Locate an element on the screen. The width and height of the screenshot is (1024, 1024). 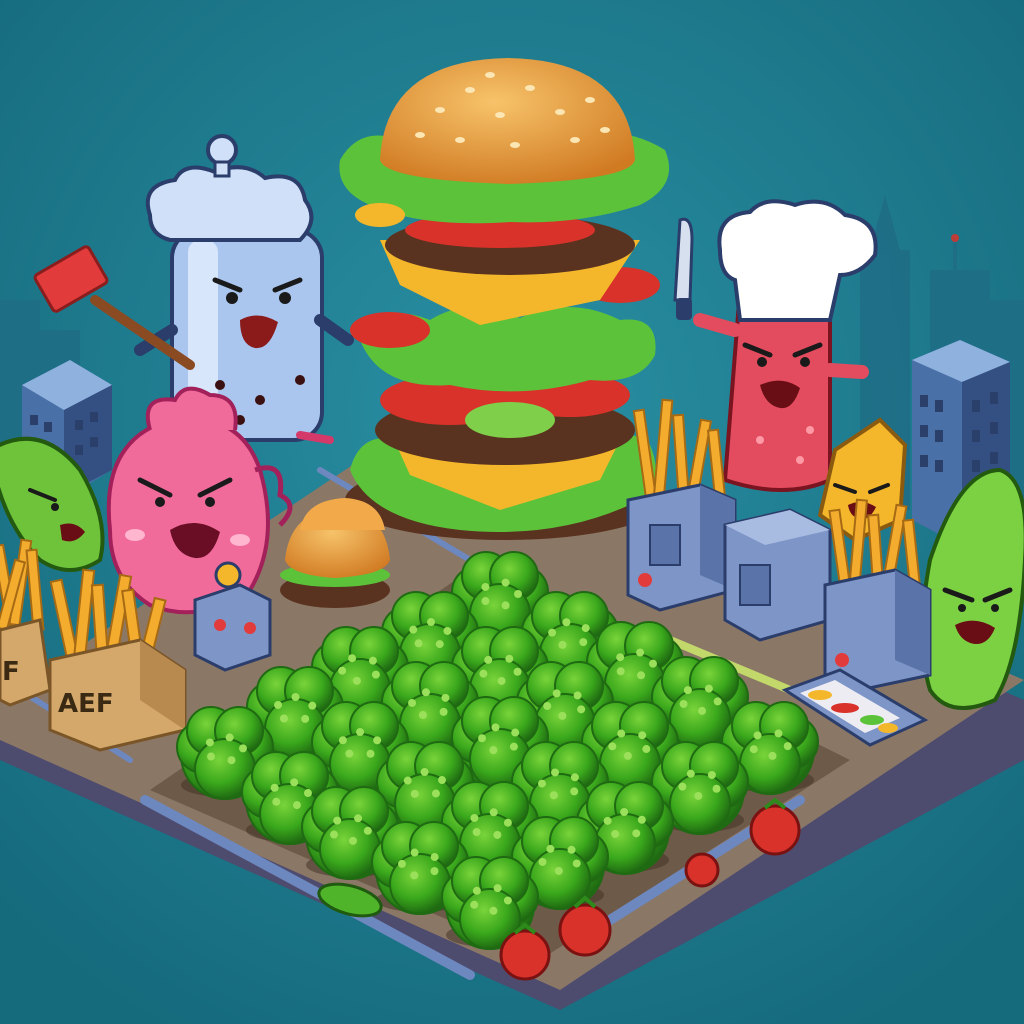
burger-tomato-mid is located at coordinates (390, 330).